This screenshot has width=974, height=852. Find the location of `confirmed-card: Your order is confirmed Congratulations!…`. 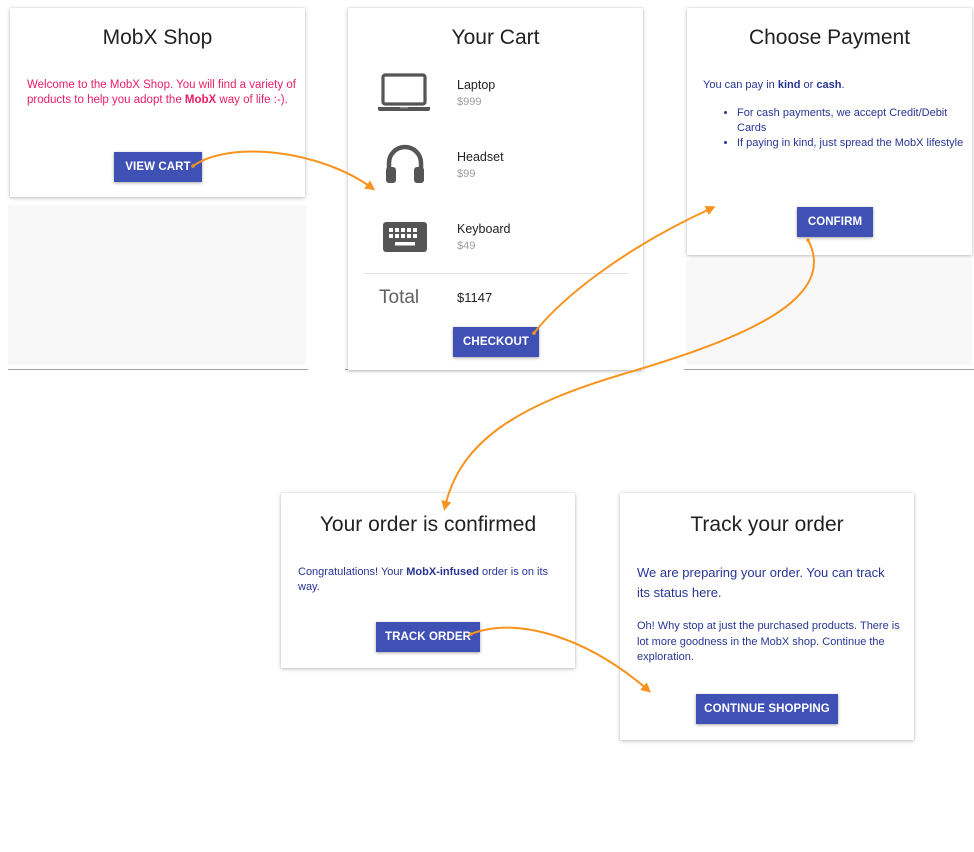

confirmed-card: Your order is confirmed Congratulations!… is located at coordinates (428, 580).